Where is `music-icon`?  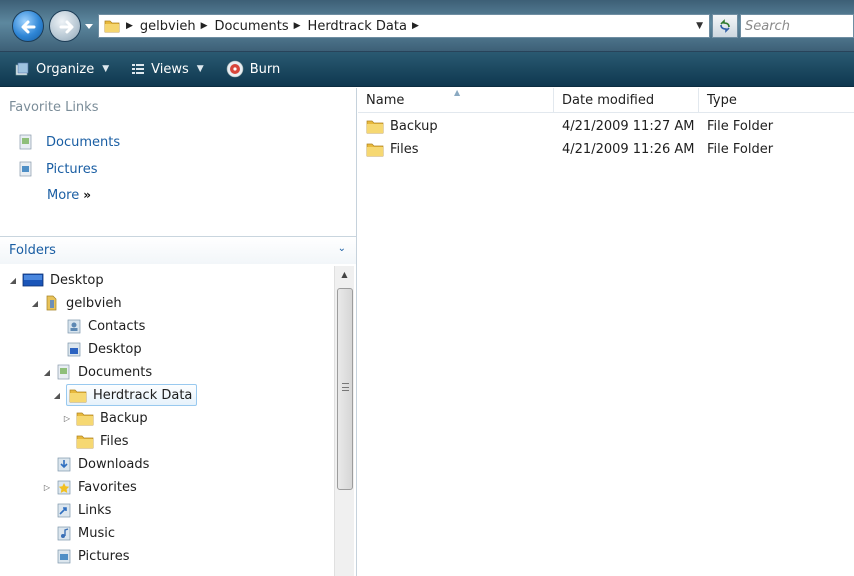 music-icon is located at coordinates (64, 533).